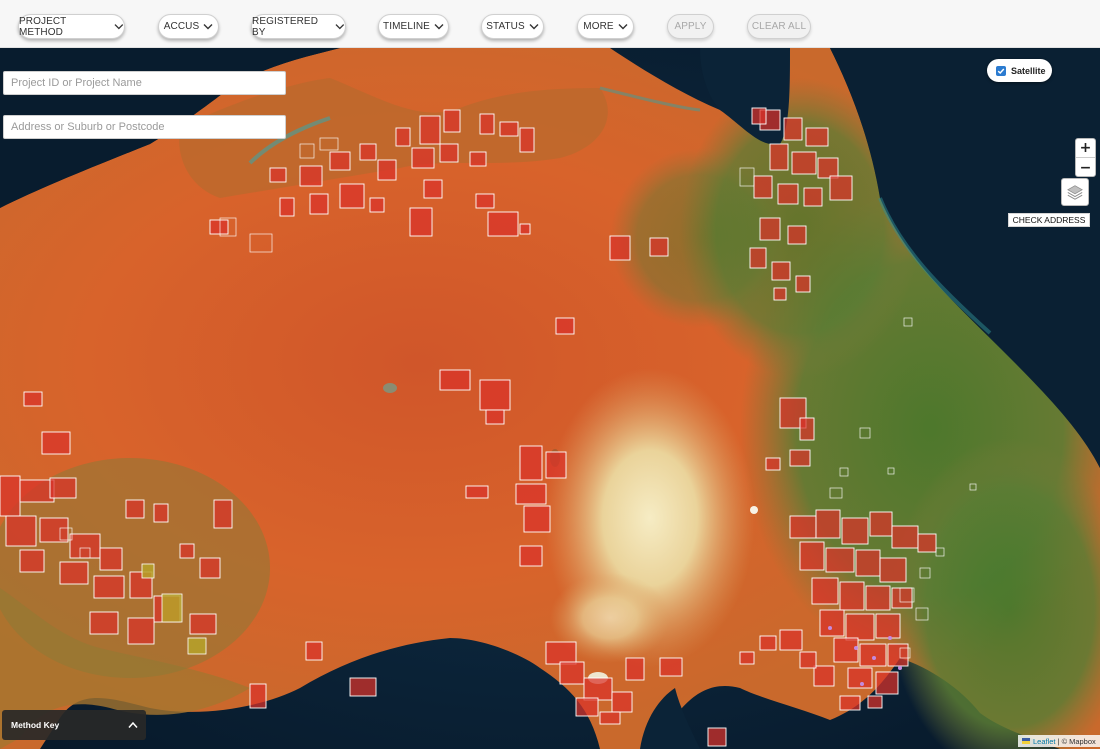  I want to click on filter-label: PROJECT METHOD, so click(43, 26).